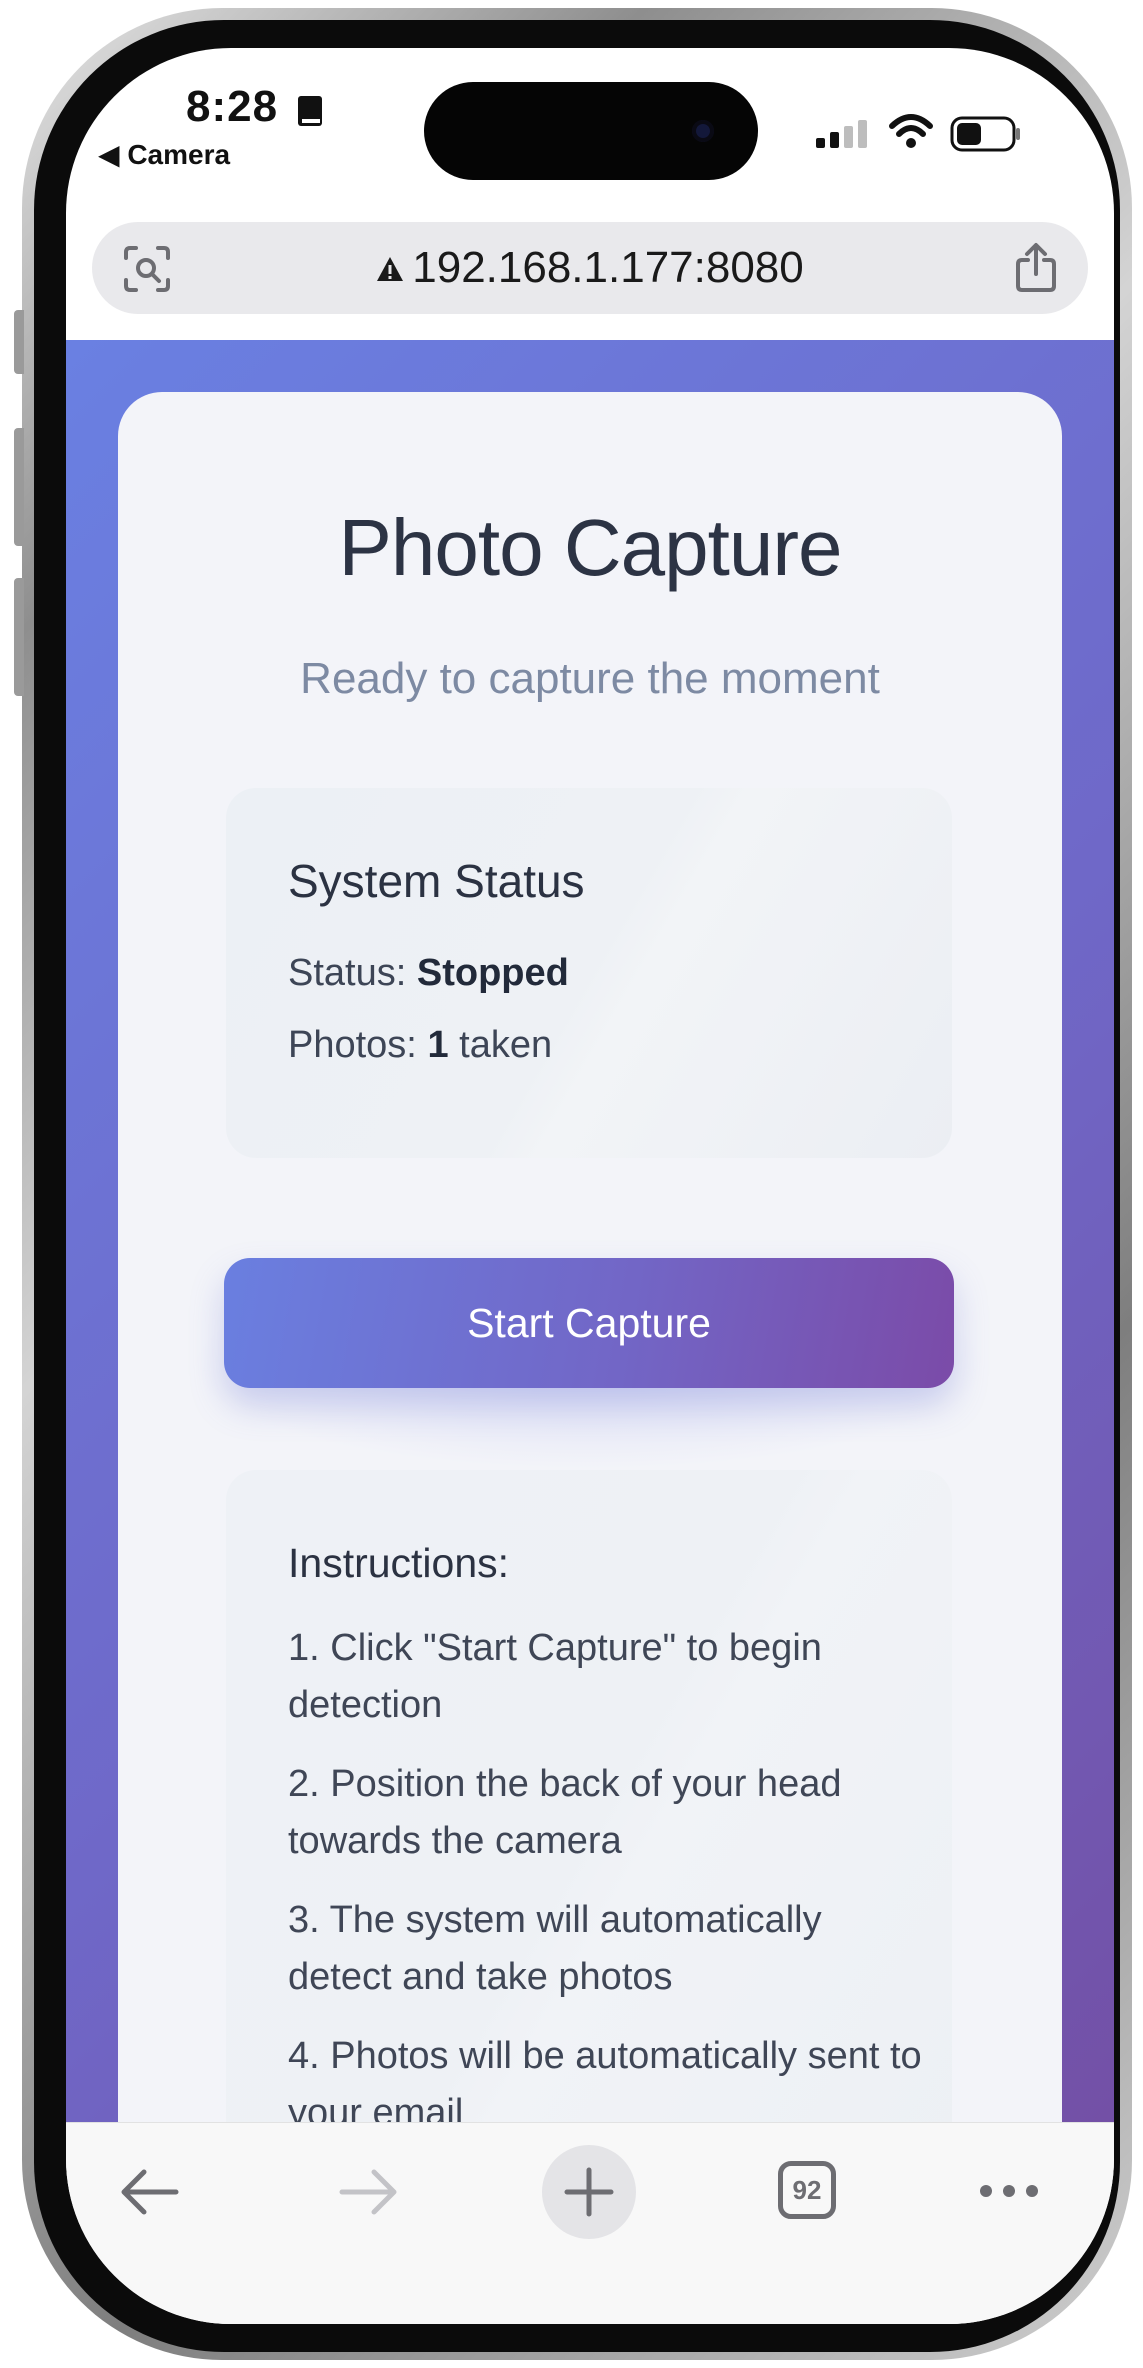  Describe the element at coordinates (369, 2192) in the screenshot. I see `arrow-right-icon` at that location.